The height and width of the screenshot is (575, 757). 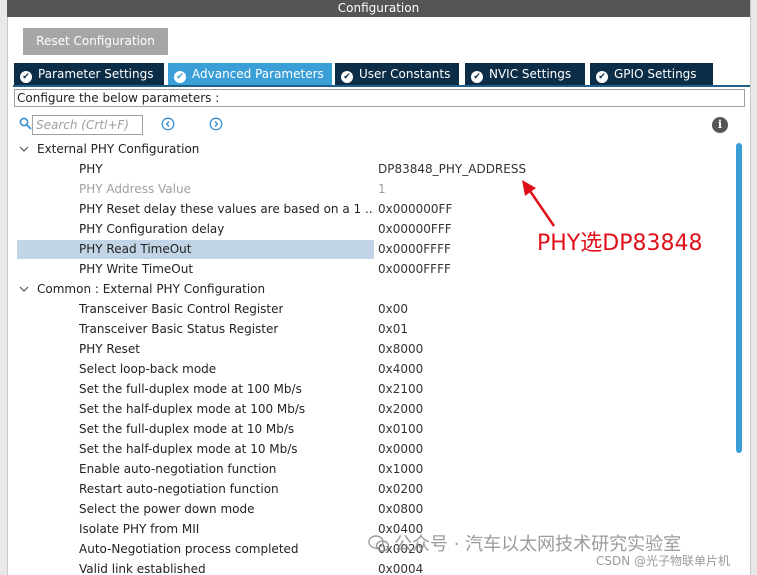 I want to click on tree-group-external-phy: External PHY Configuration, so click(x=374, y=149).